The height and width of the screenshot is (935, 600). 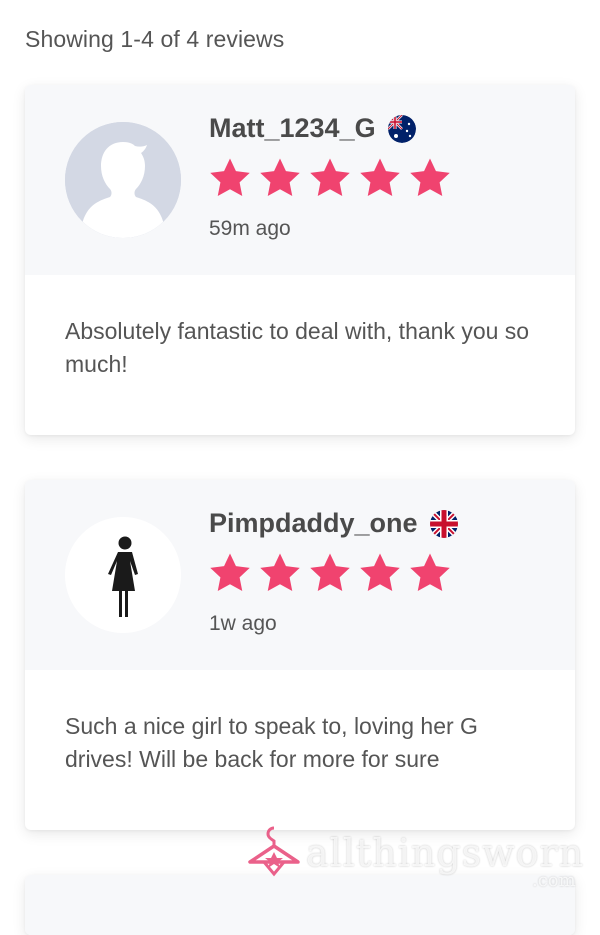 I want to click on reviewer-name: Matt_1234_G, so click(x=312, y=128).